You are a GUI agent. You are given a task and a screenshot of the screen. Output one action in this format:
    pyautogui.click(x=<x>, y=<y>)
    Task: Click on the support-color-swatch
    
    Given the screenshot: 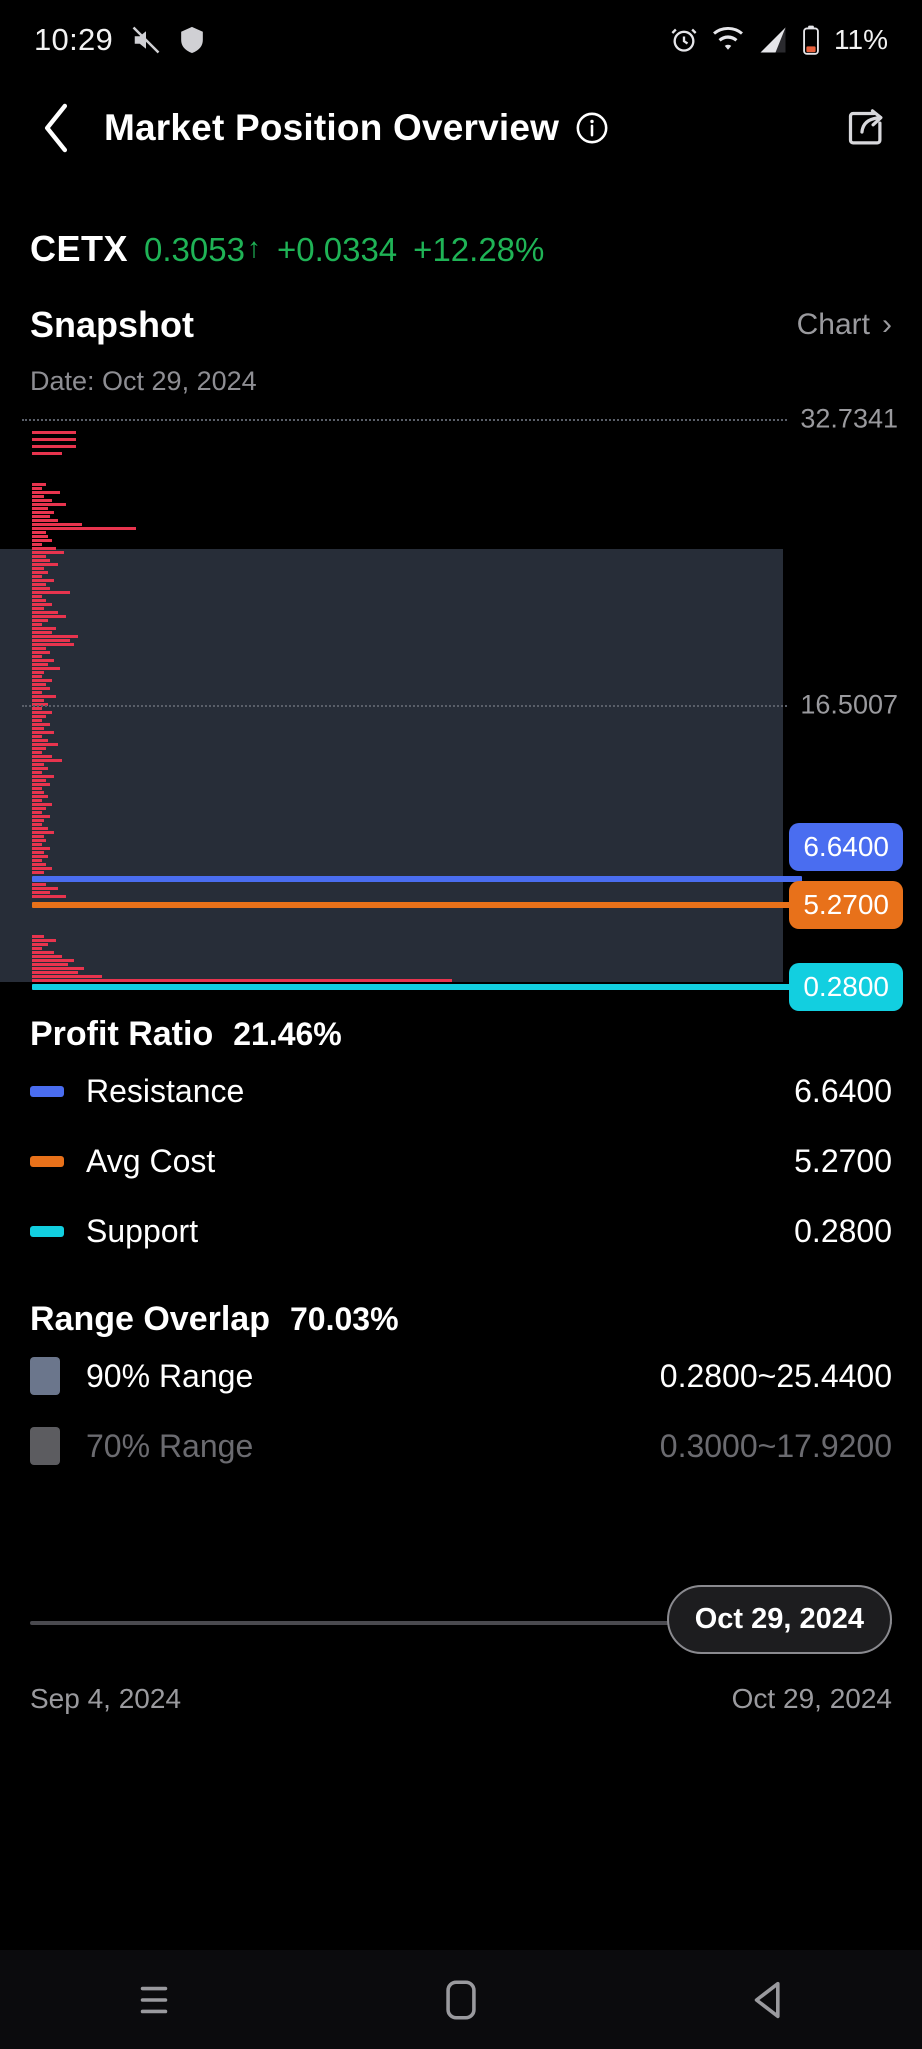 What is the action you would take?
    pyautogui.click(x=47, y=1231)
    